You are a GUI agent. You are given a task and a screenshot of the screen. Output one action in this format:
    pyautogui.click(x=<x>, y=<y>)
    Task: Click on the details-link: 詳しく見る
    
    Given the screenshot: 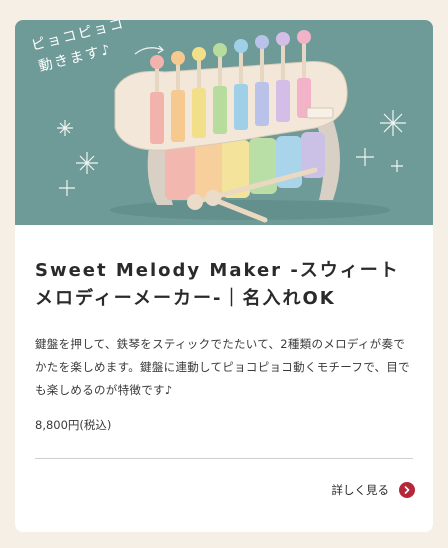 What is the action you would take?
    pyautogui.click(x=373, y=490)
    